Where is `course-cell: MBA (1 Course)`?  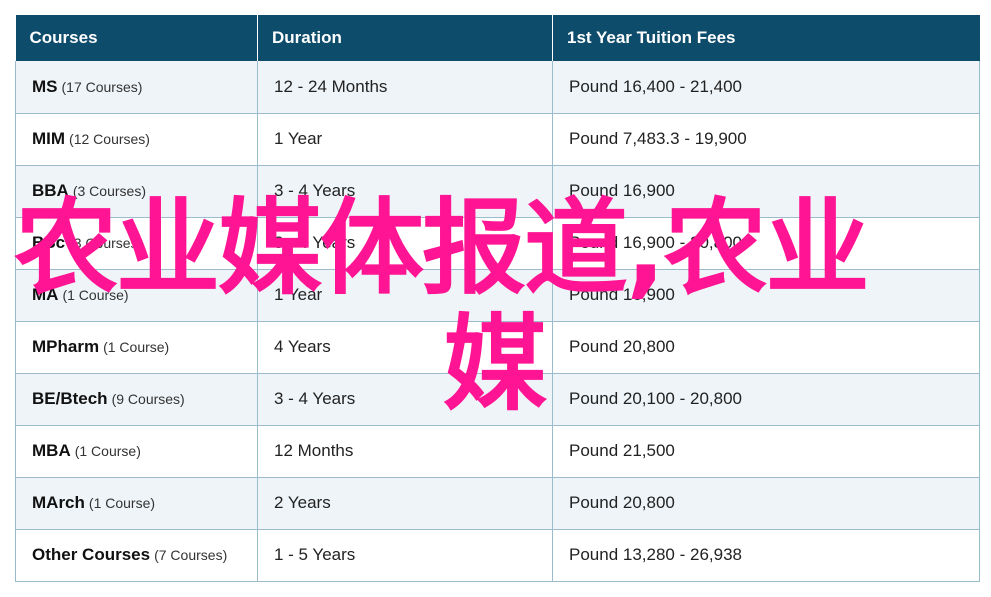 course-cell: MBA (1 Course) is located at coordinates (136, 451).